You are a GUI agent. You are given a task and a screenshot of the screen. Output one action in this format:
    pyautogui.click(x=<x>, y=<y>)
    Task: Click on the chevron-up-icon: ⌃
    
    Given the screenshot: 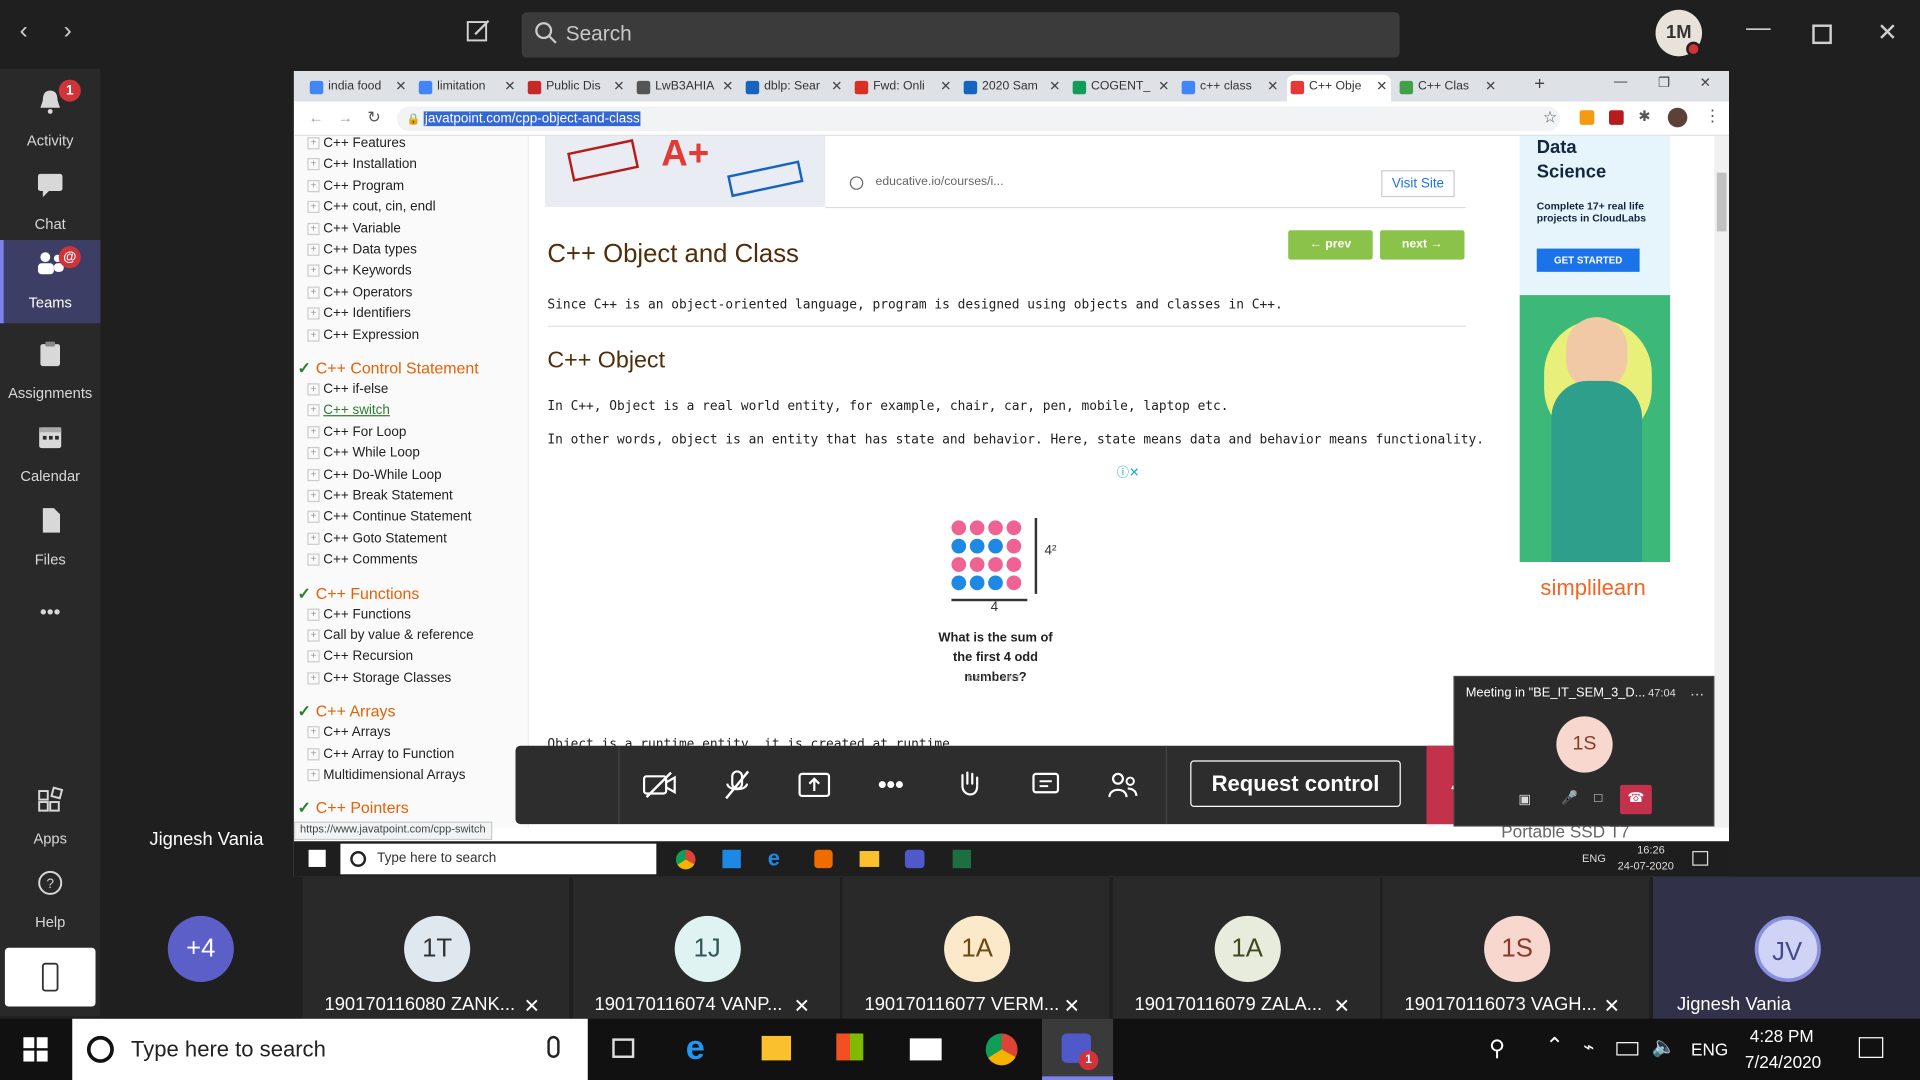 What is the action you would take?
    pyautogui.click(x=1554, y=1046)
    